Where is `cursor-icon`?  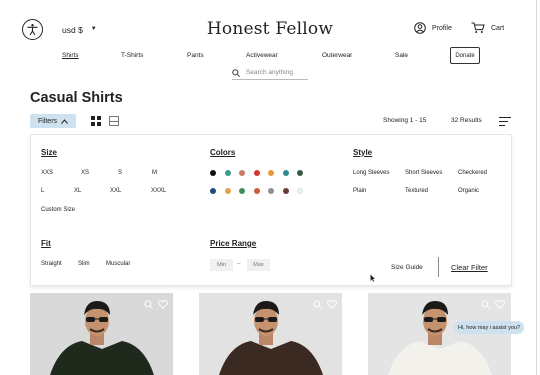 cursor-icon is located at coordinates (372, 278).